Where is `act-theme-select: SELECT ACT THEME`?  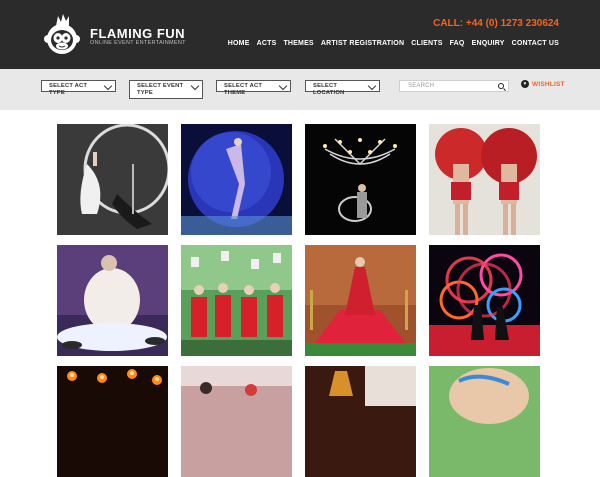
act-theme-select: SELECT ACT THEME is located at coordinates (253, 88).